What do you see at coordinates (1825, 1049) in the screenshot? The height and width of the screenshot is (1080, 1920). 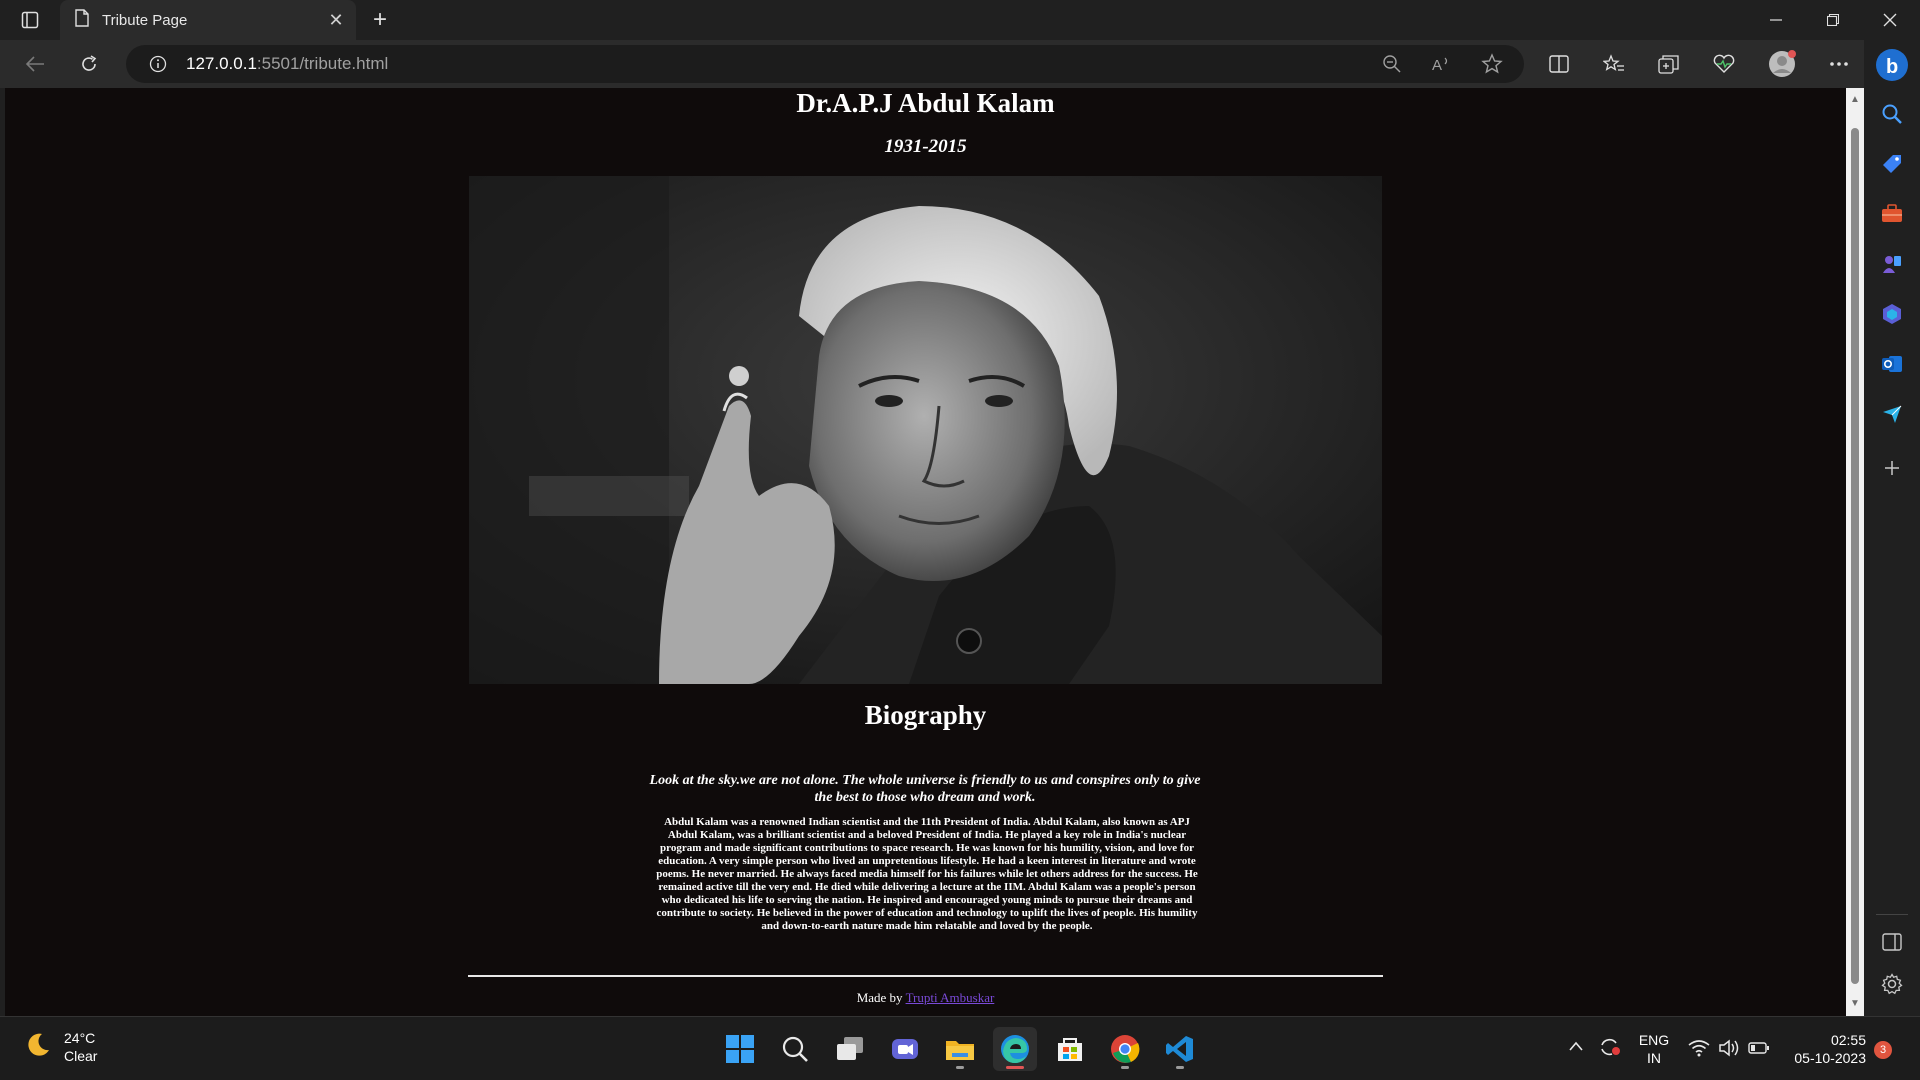 I see `clock: 02:55 05-10-2023` at bounding box center [1825, 1049].